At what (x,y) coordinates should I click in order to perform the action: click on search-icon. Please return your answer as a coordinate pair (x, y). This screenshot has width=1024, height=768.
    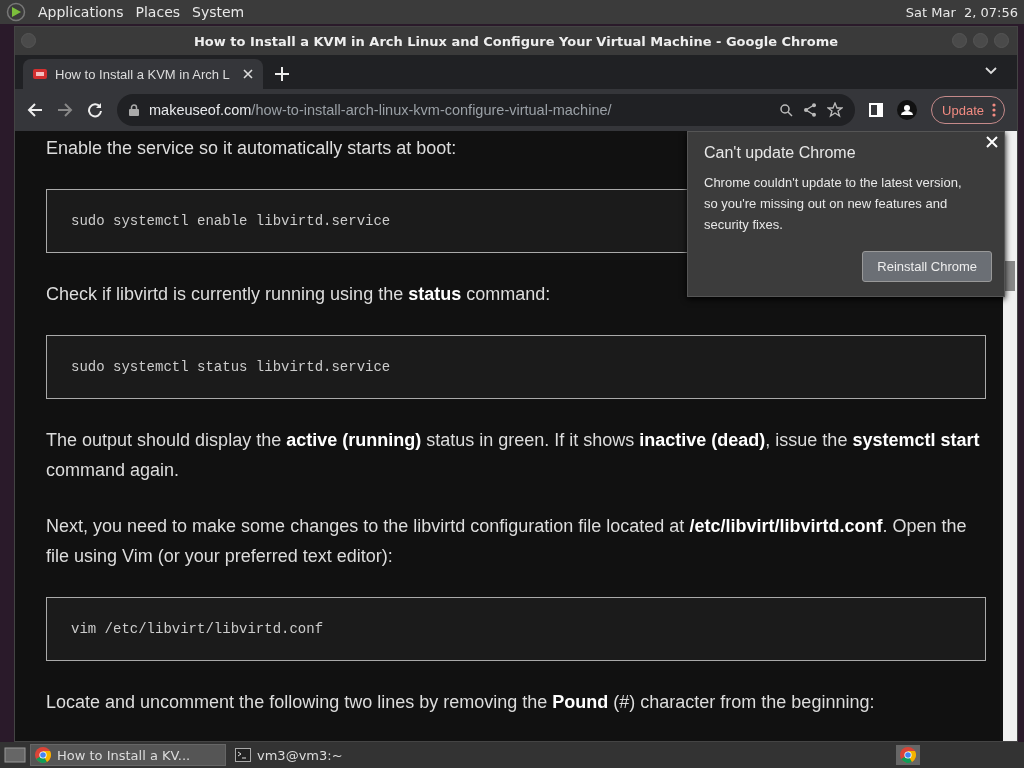
    Looking at the image, I should click on (787, 110).